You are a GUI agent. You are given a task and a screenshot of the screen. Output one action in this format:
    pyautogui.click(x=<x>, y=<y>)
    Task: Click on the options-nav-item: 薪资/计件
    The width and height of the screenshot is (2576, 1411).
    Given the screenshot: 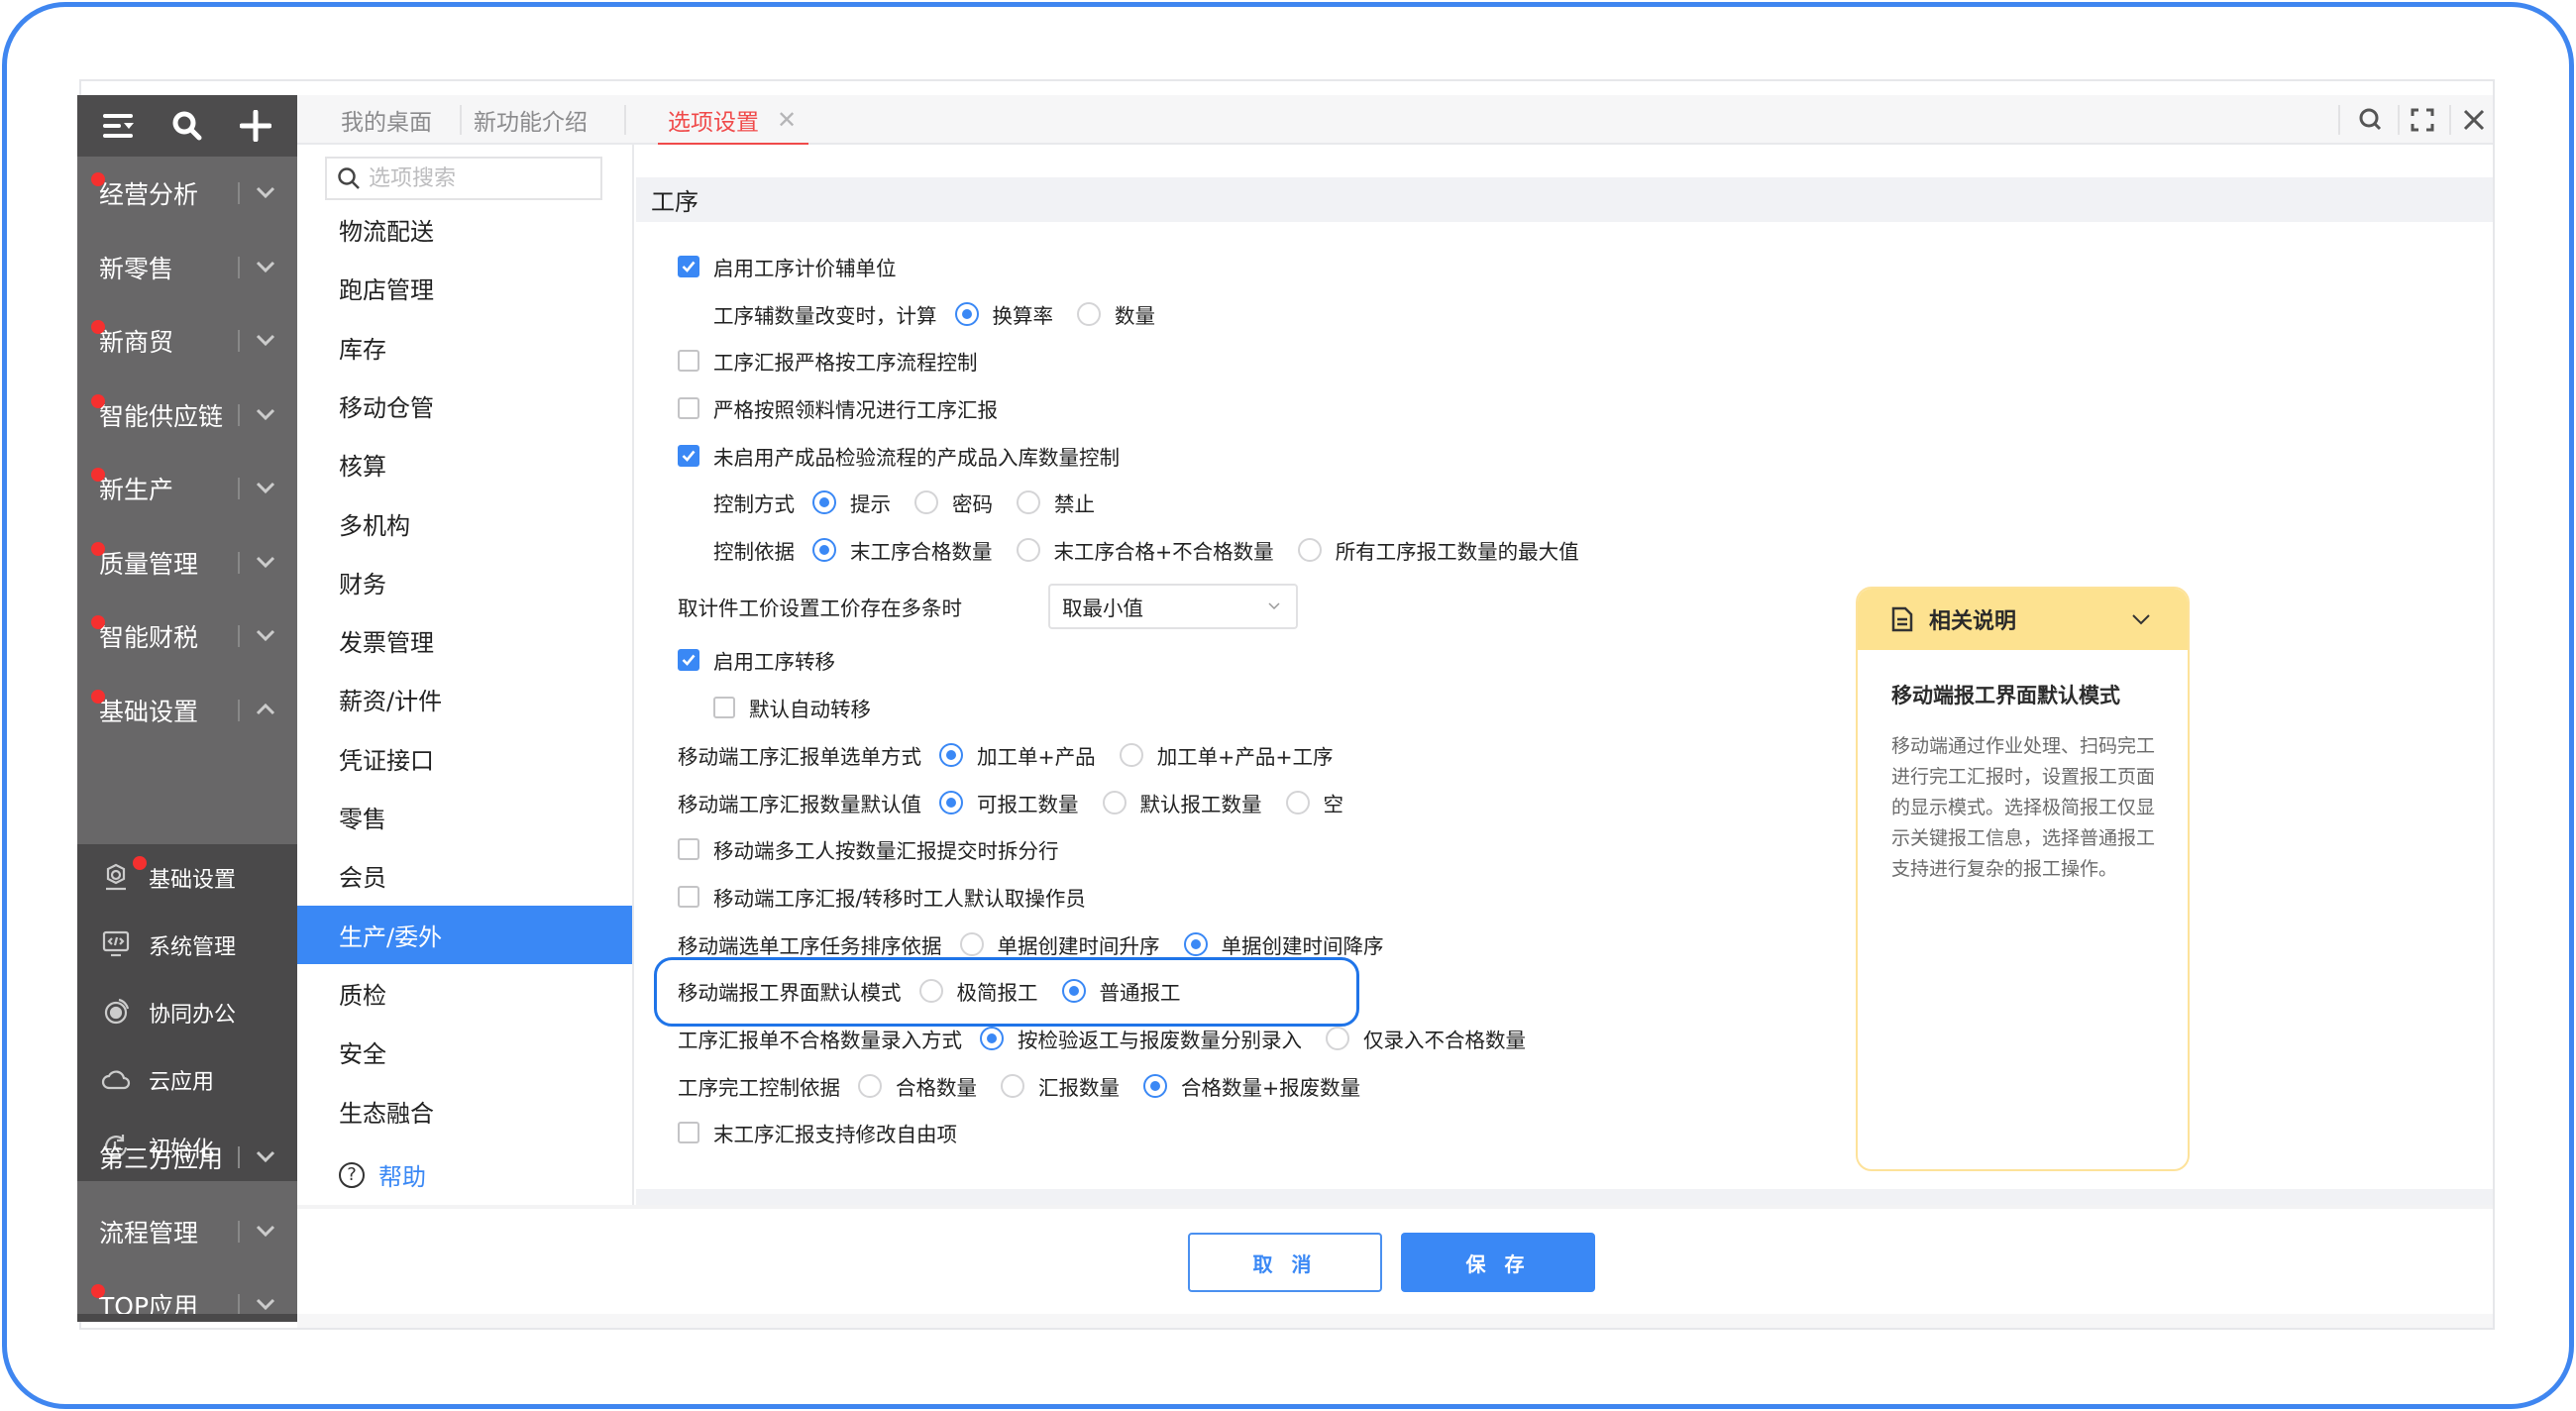 What is the action you would take?
    pyautogui.click(x=465, y=699)
    